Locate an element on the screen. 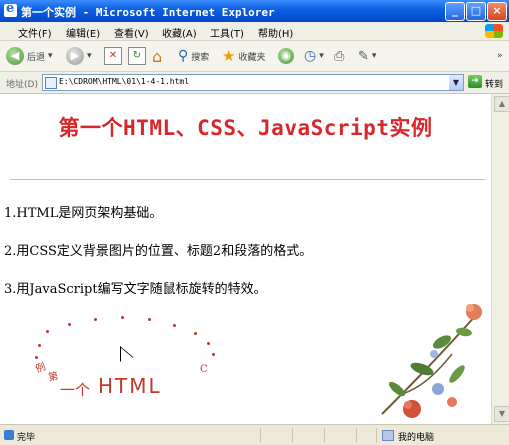  toolbar-overflow-button: » is located at coordinates (498, 56).